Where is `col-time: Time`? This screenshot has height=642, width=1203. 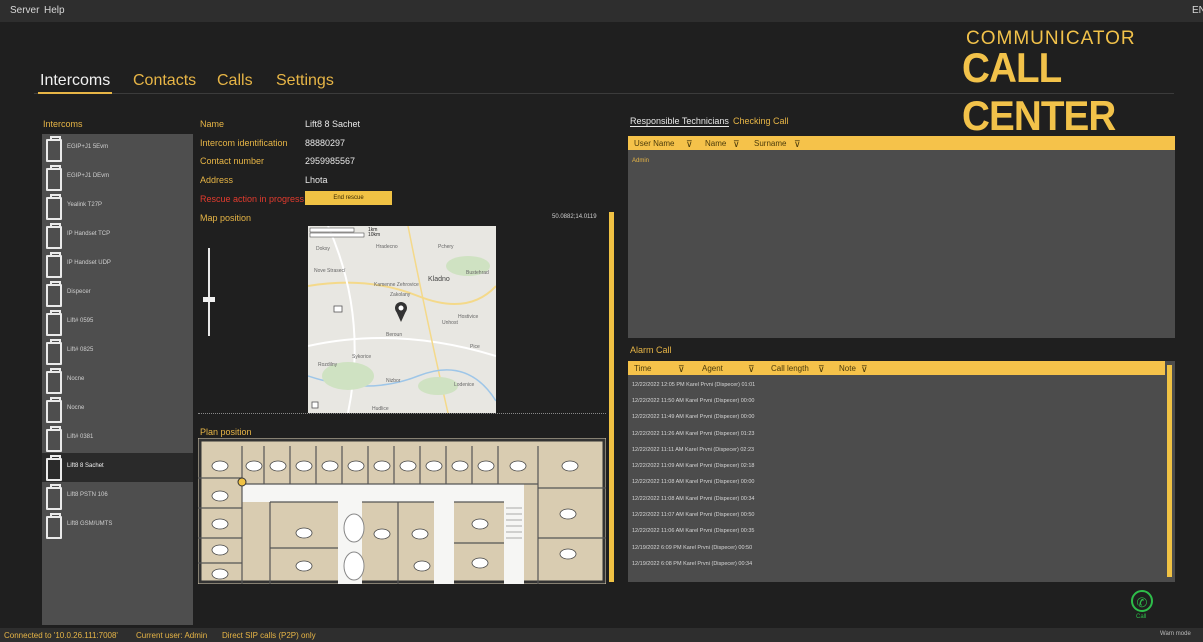 col-time: Time is located at coordinates (642, 368).